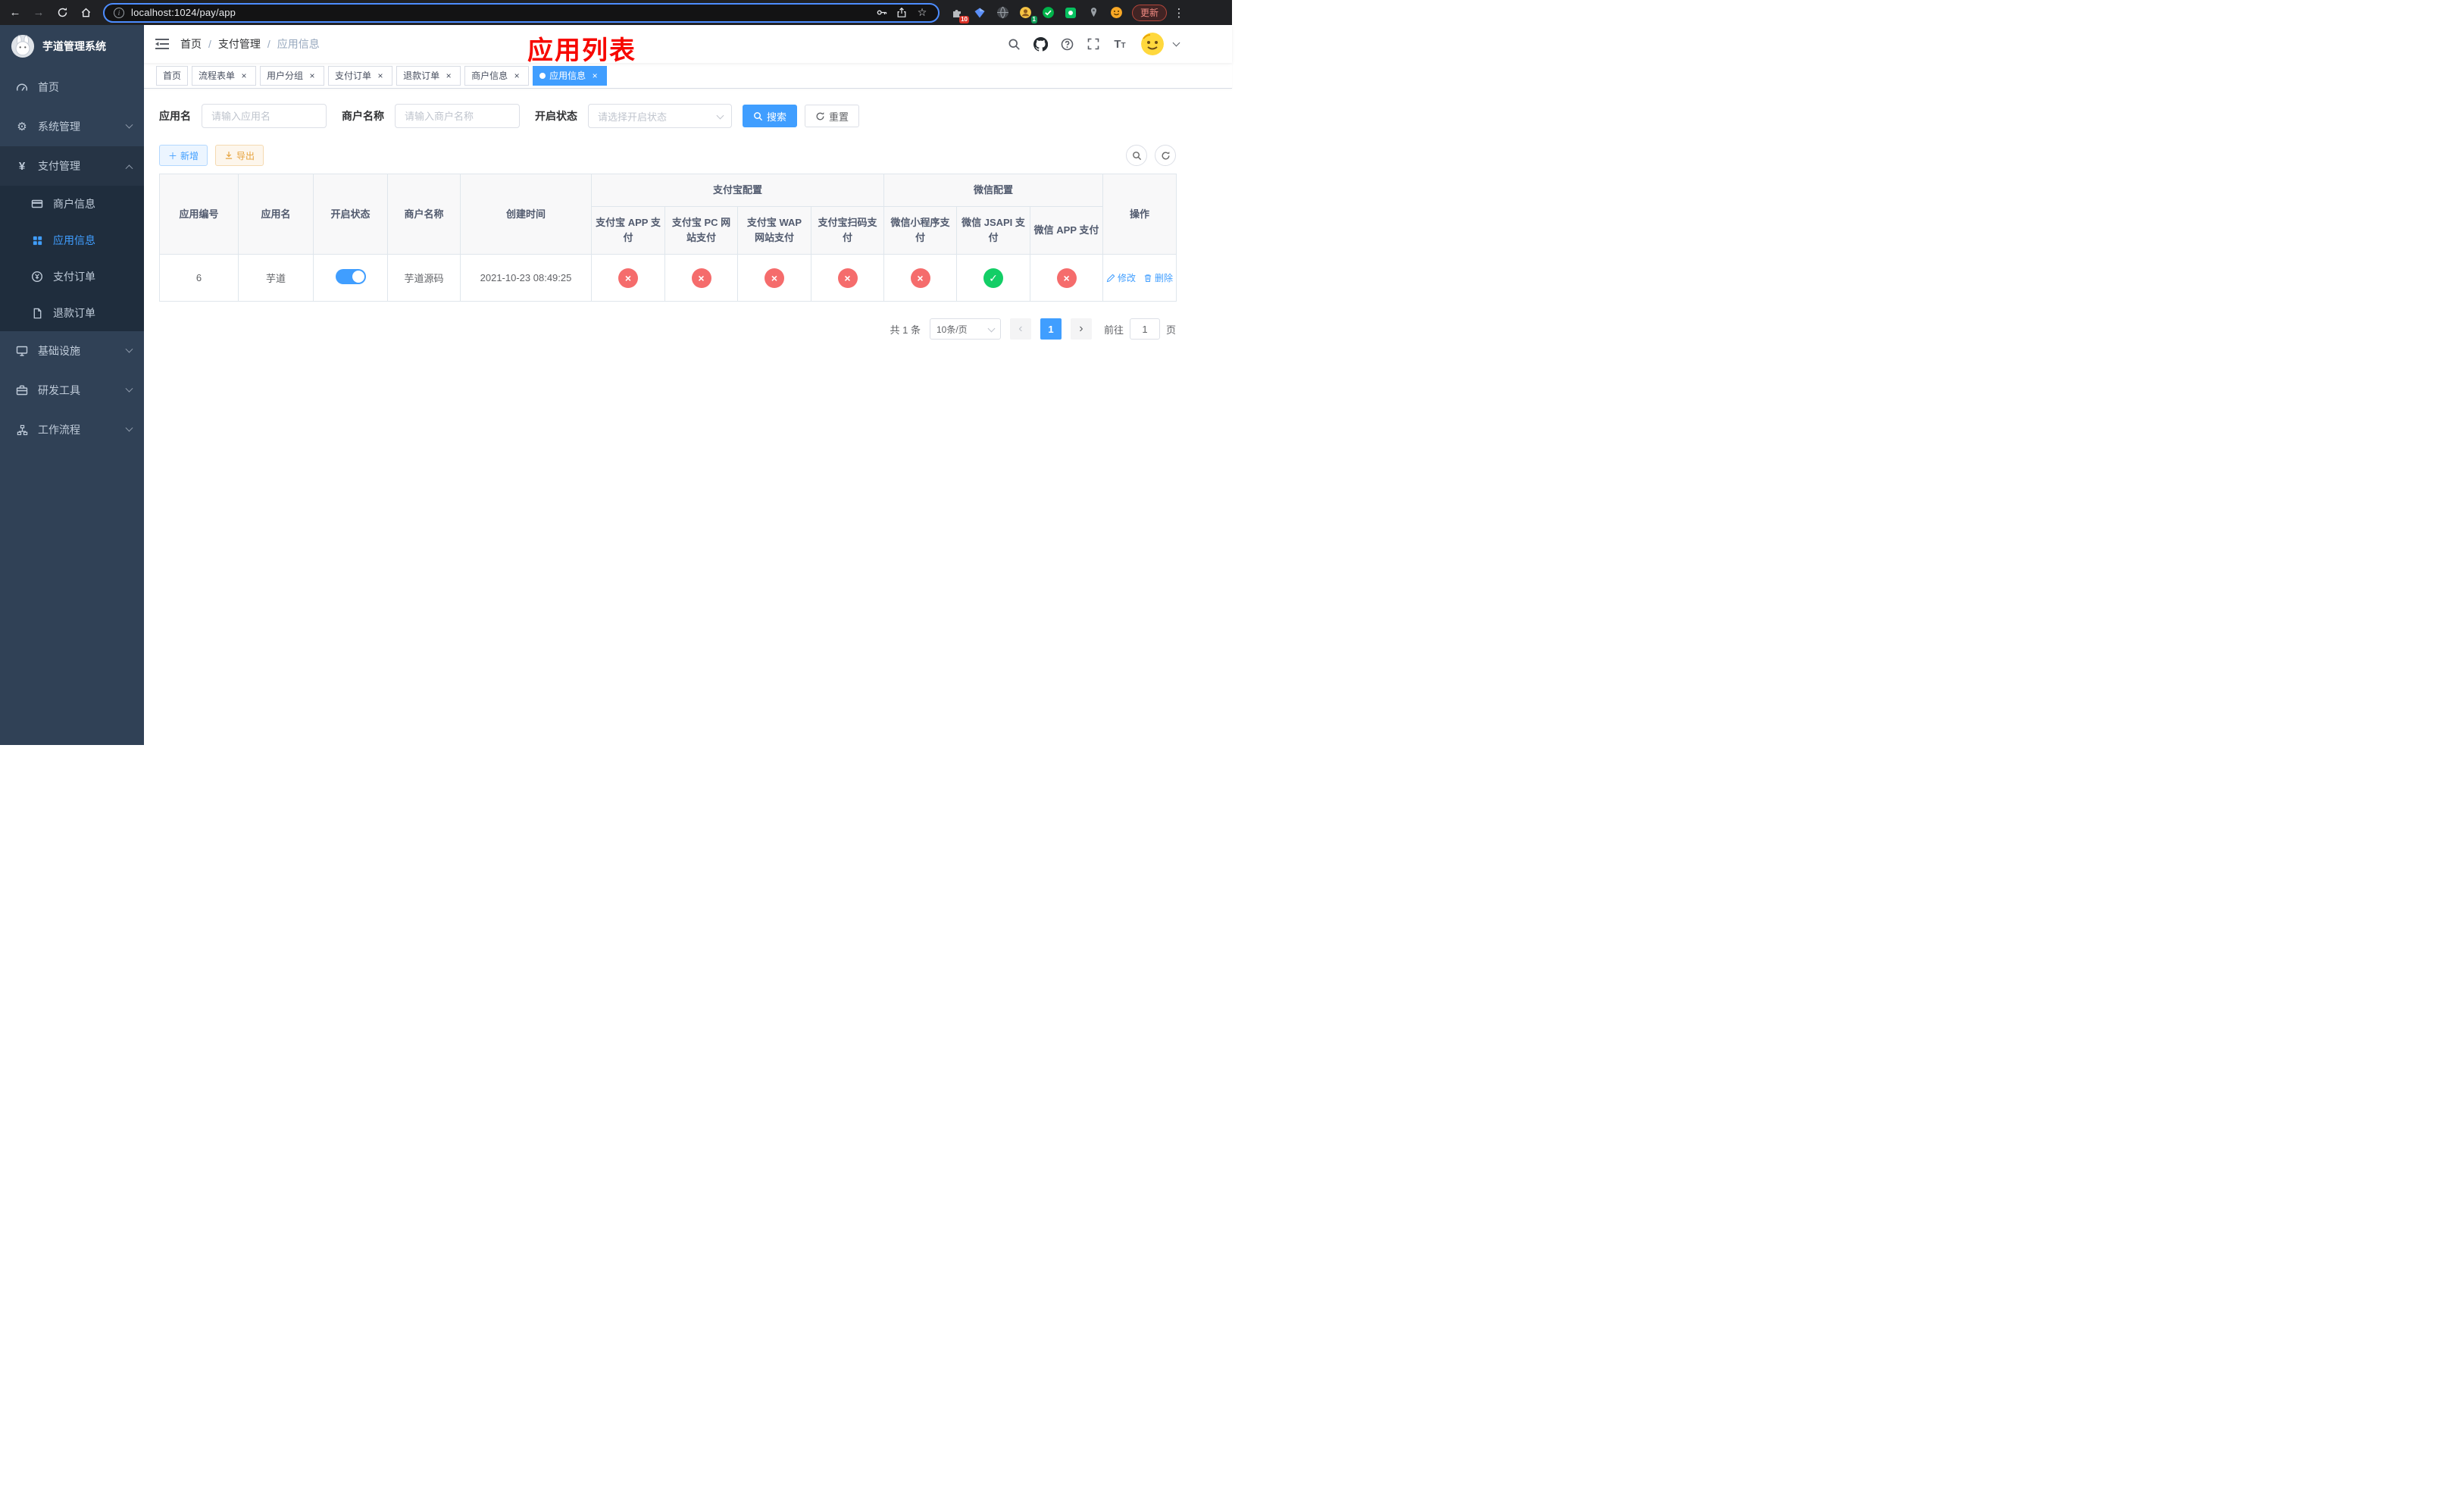 This screenshot has height=1490, width=2464. I want to click on payment-submenu: 商户信息 应用信息 支付订单 退款订单, so click(72, 258).